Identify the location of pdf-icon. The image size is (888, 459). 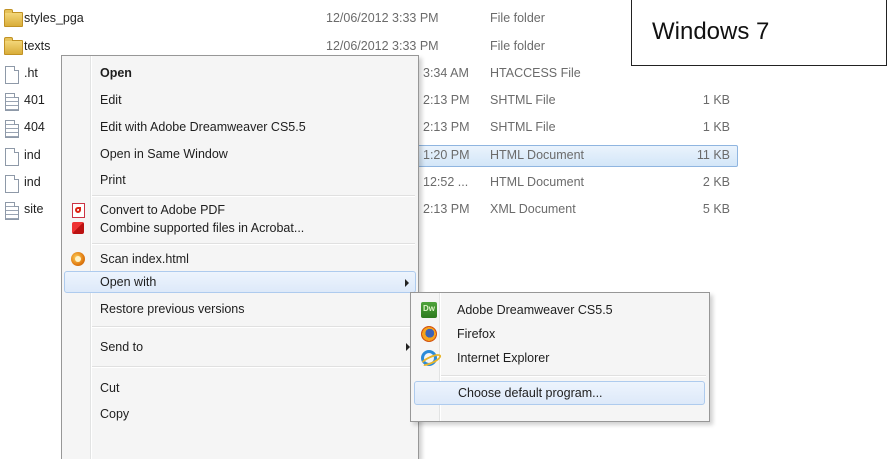
(78, 210).